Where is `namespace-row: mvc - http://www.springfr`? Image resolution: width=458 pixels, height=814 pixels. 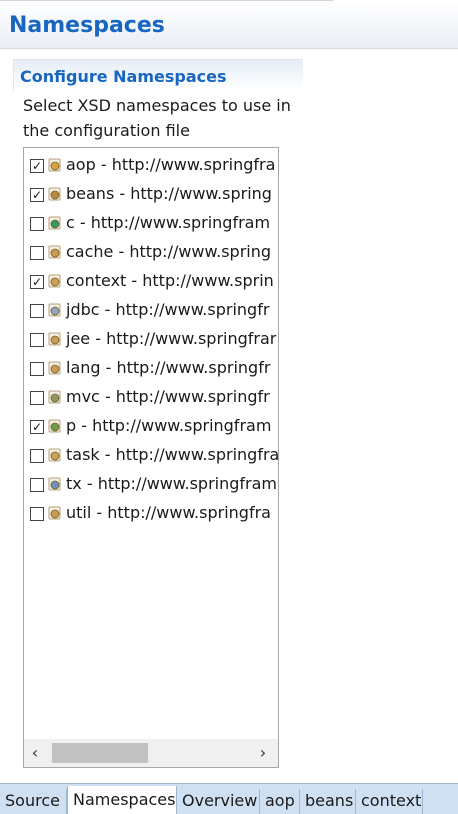
namespace-row: mvc - http://www.springfr is located at coordinates (151, 398).